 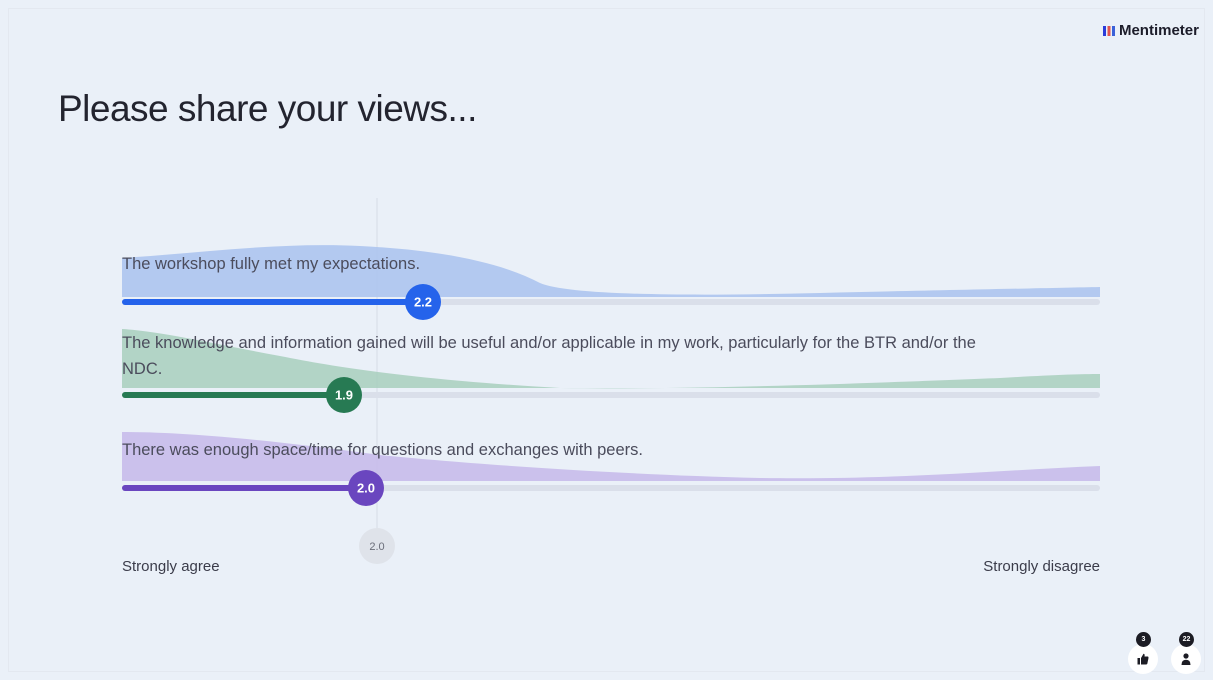 What do you see at coordinates (271, 264) in the screenshot?
I see `statement-1-text: The workshop fully met my expectations.` at bounding box center [271, 264].